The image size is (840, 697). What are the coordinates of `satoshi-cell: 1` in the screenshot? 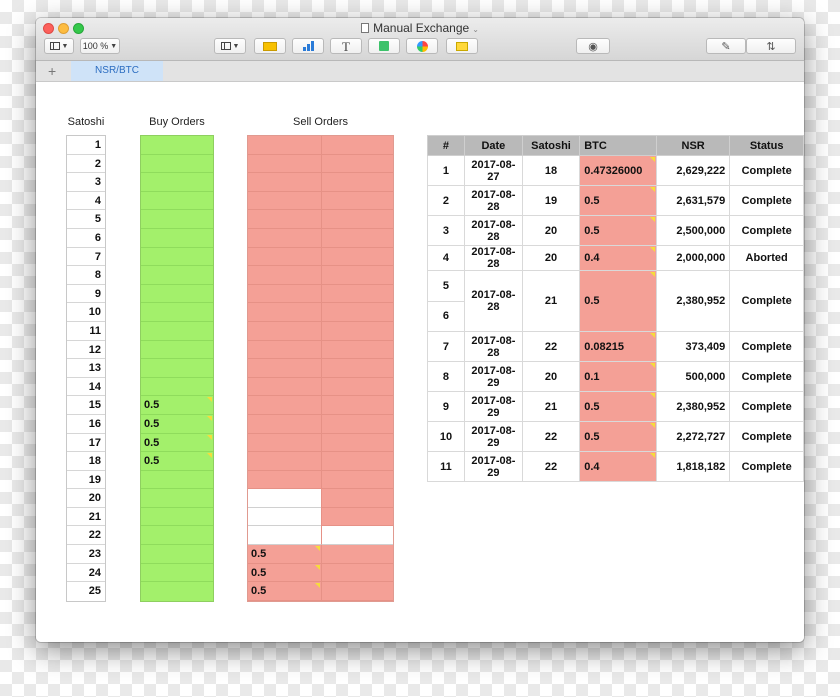 It's located at (86, 145).